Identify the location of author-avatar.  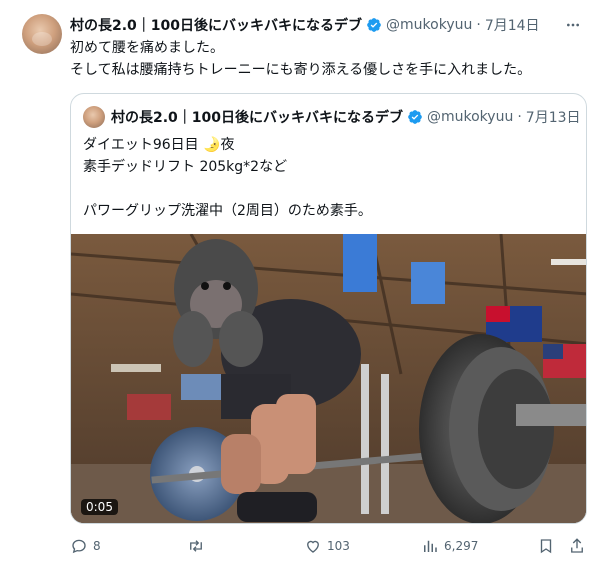
(42, 34).